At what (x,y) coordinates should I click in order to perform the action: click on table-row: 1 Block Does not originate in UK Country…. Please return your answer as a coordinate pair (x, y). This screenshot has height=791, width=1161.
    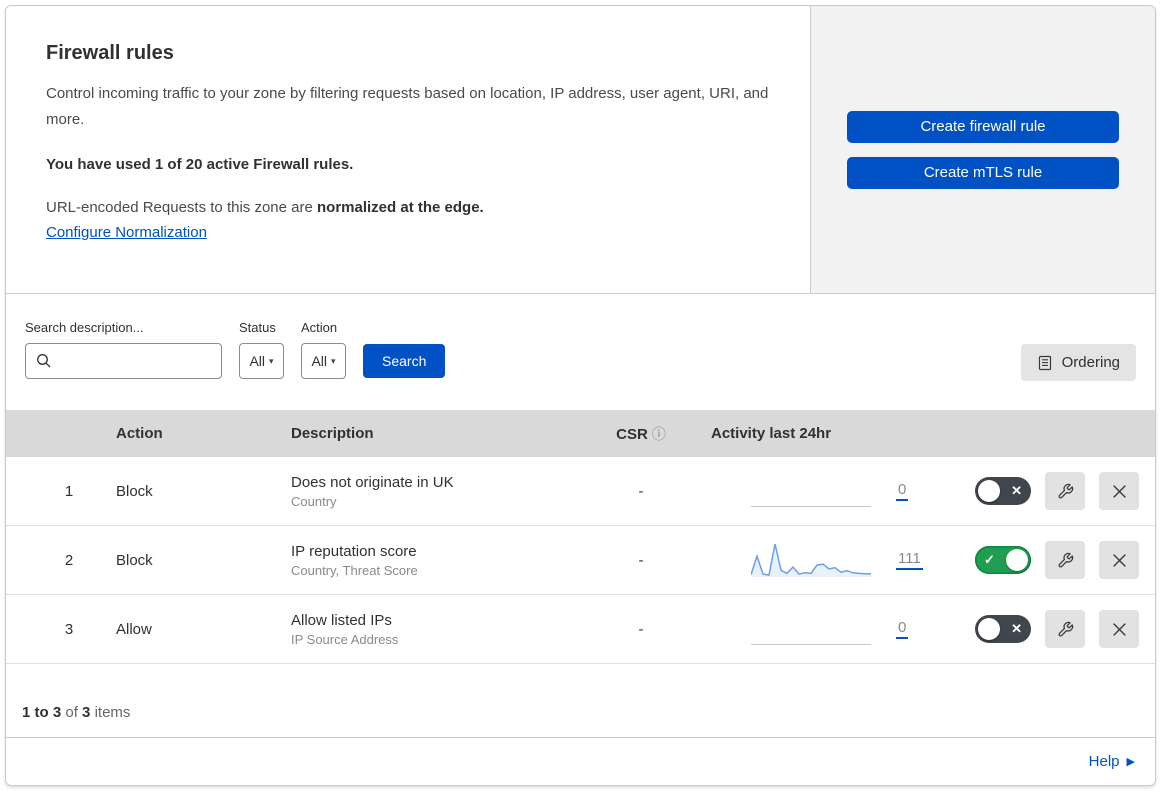
    Looking at the image, I should click on (580, 491).